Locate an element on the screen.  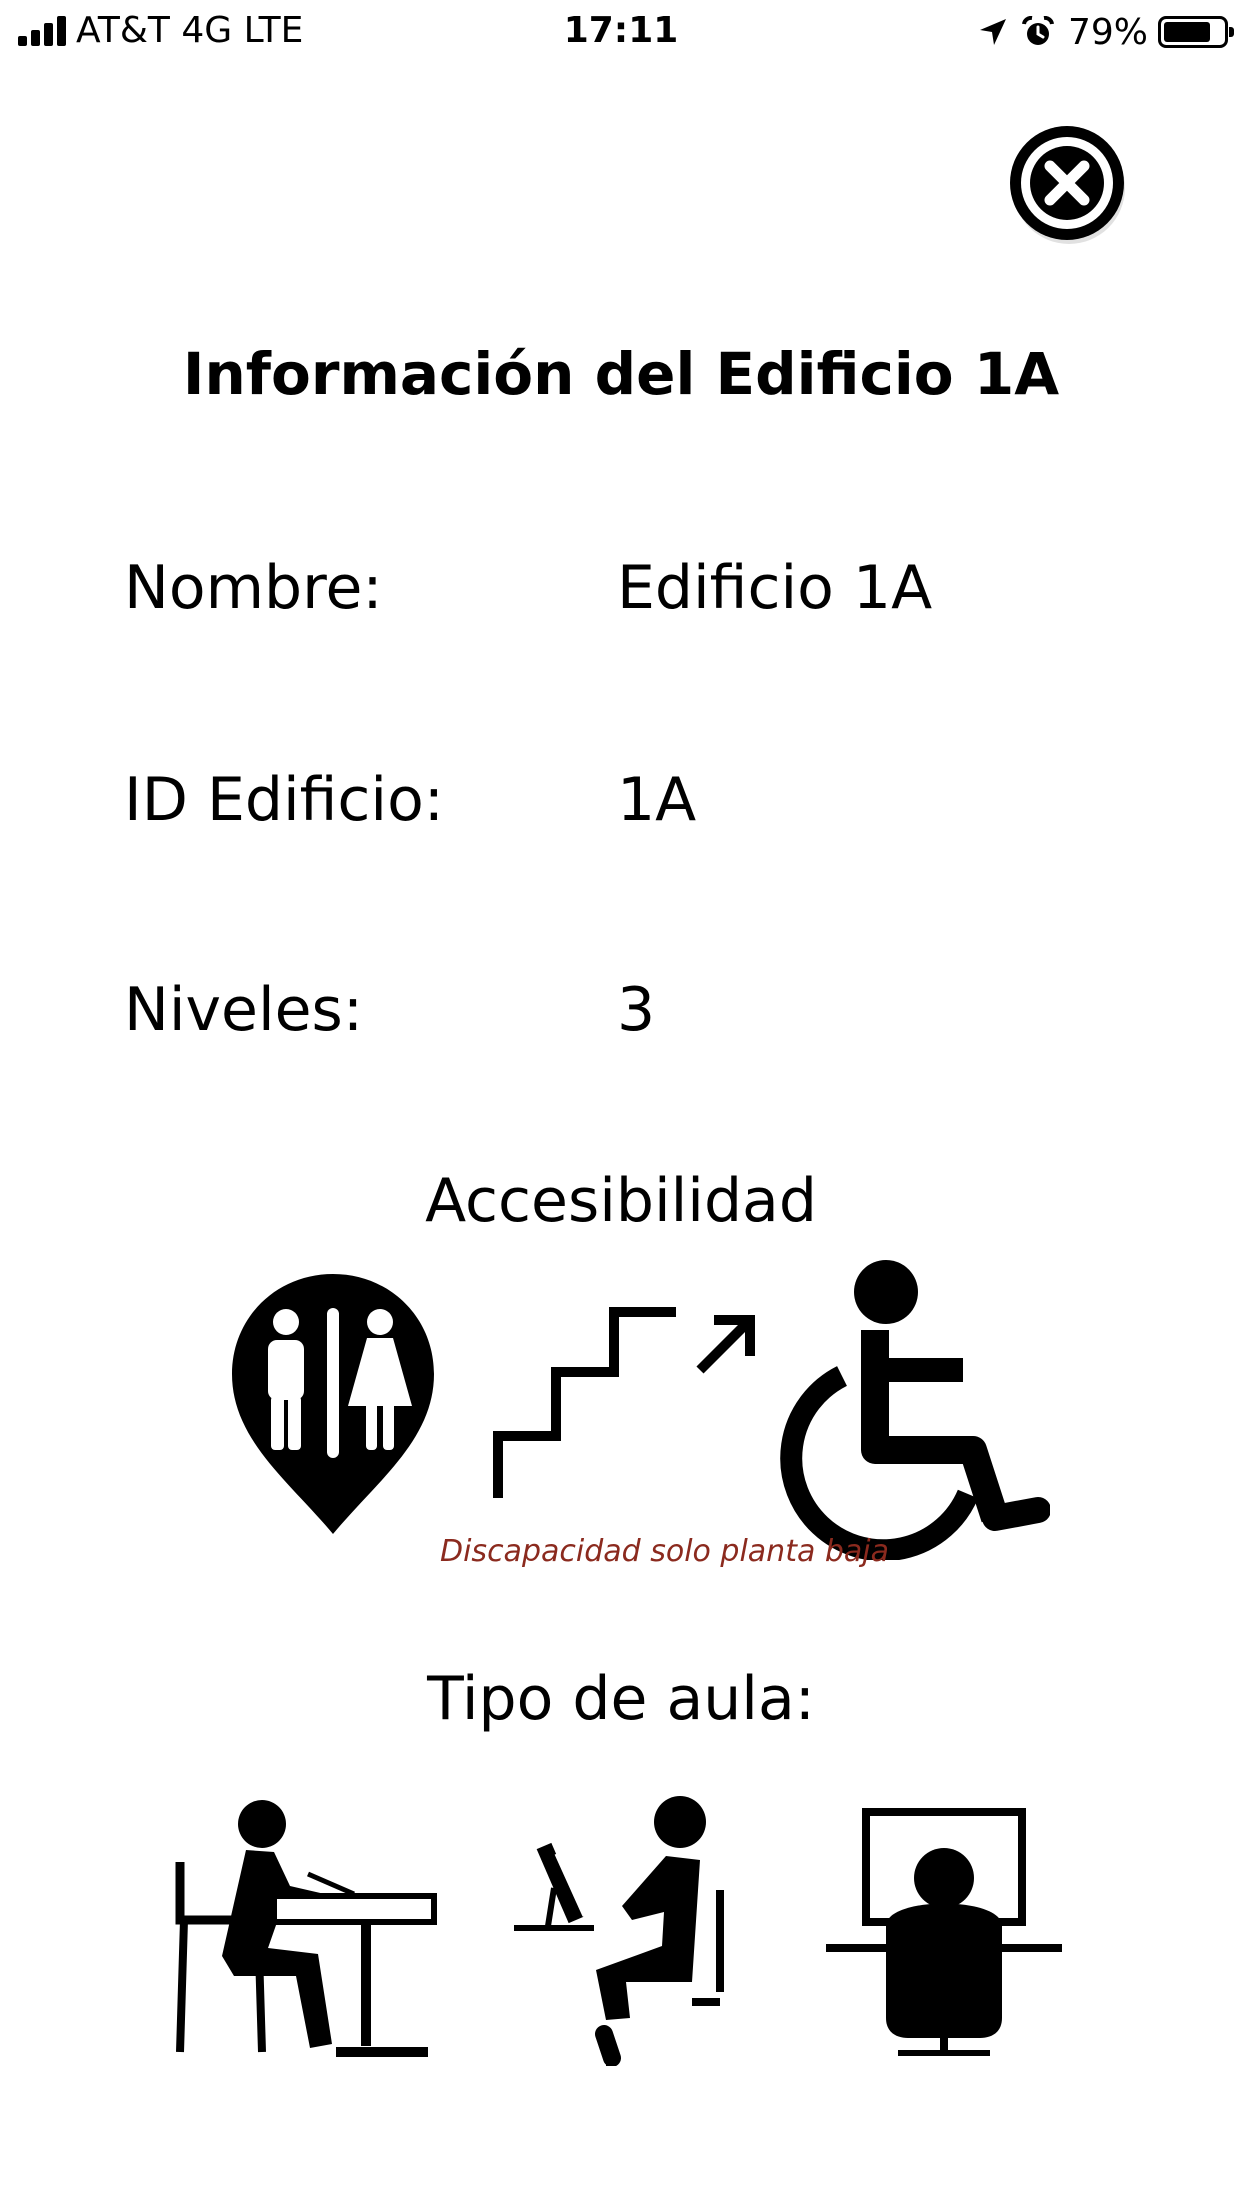
battery-icon is located at coordinates (1196, 32).